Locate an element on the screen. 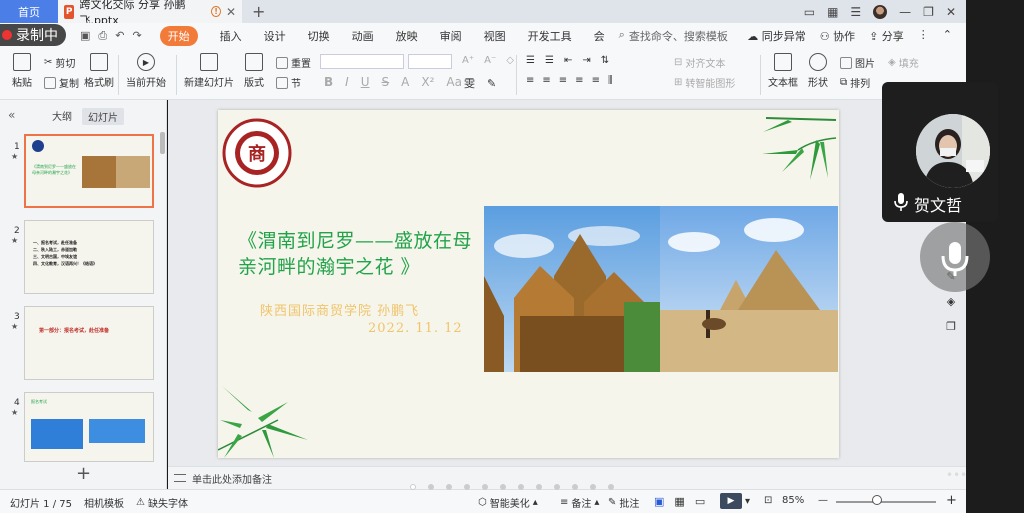 The width and height of the screenshot is (1024, 513). reset-button: 重置 is located at coordinates (293, 62).